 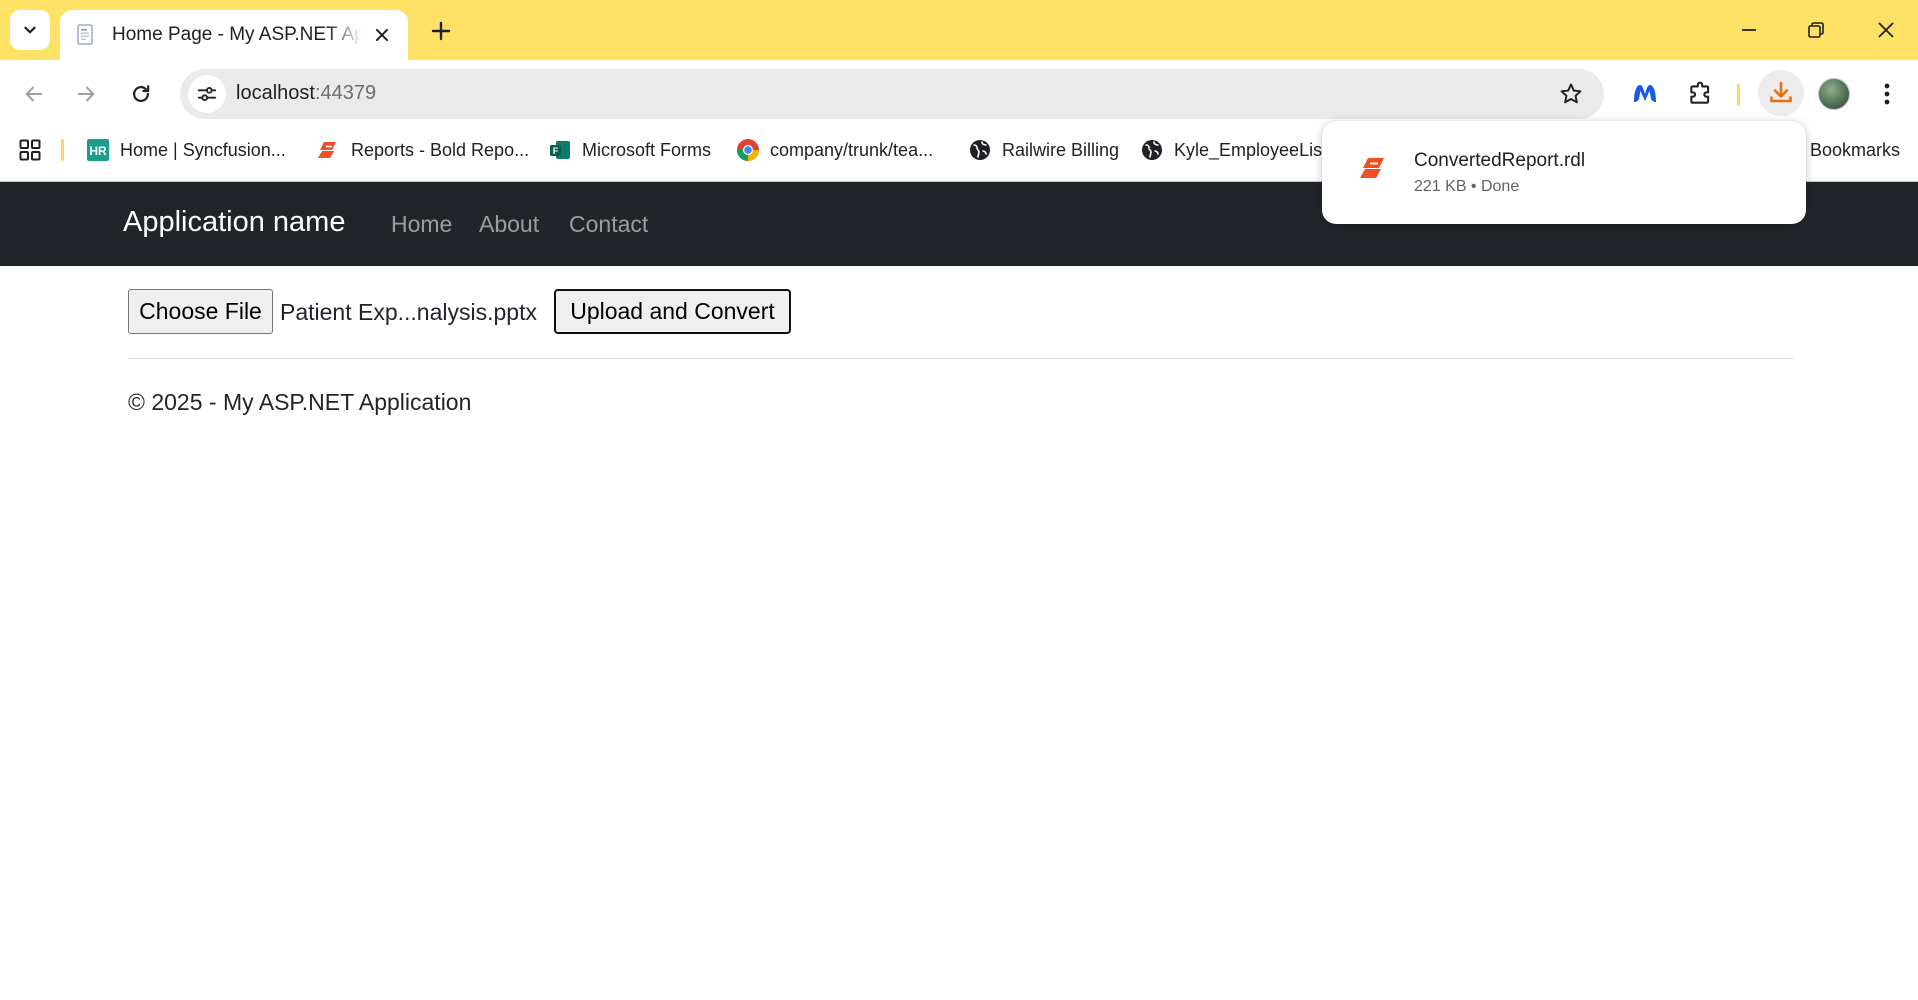 What do you see at coordinates (1855, 150) in the screenshot?
I see `all-bookmarks-button: Bookmarks` at bounding box center [1855, 150].